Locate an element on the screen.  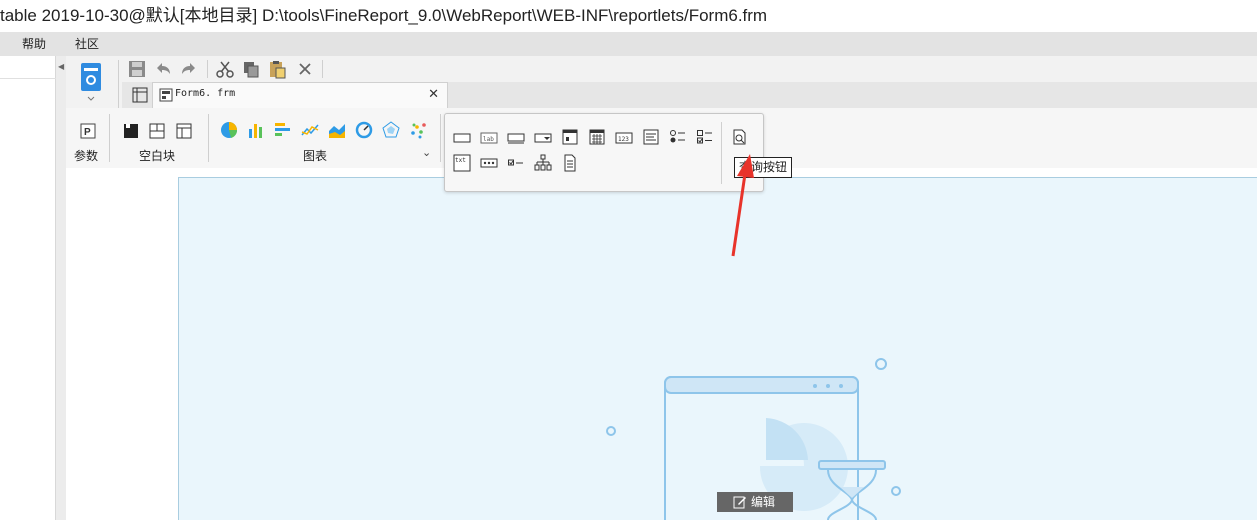
left-panel is located at coordinates (28, 288).